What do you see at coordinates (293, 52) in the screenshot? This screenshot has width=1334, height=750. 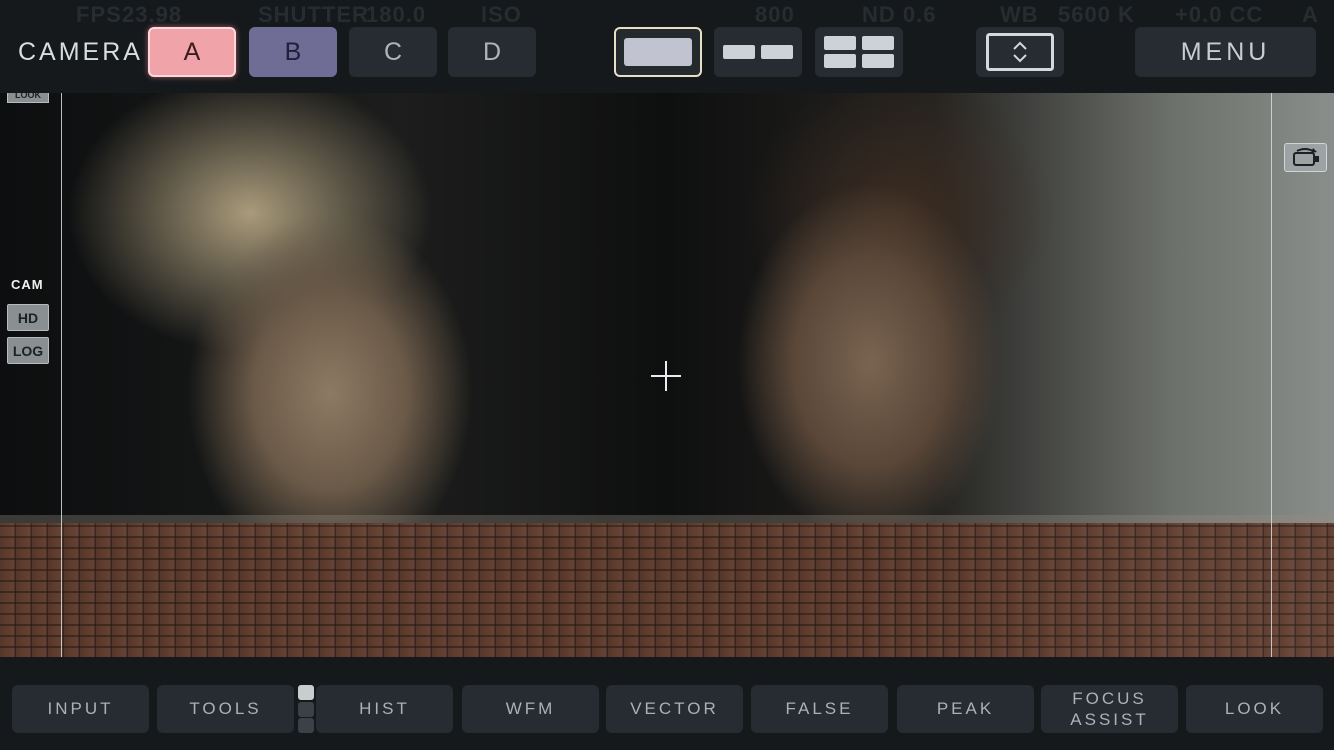 I see `camera-b-button: B` at bounding box center [293, 52].